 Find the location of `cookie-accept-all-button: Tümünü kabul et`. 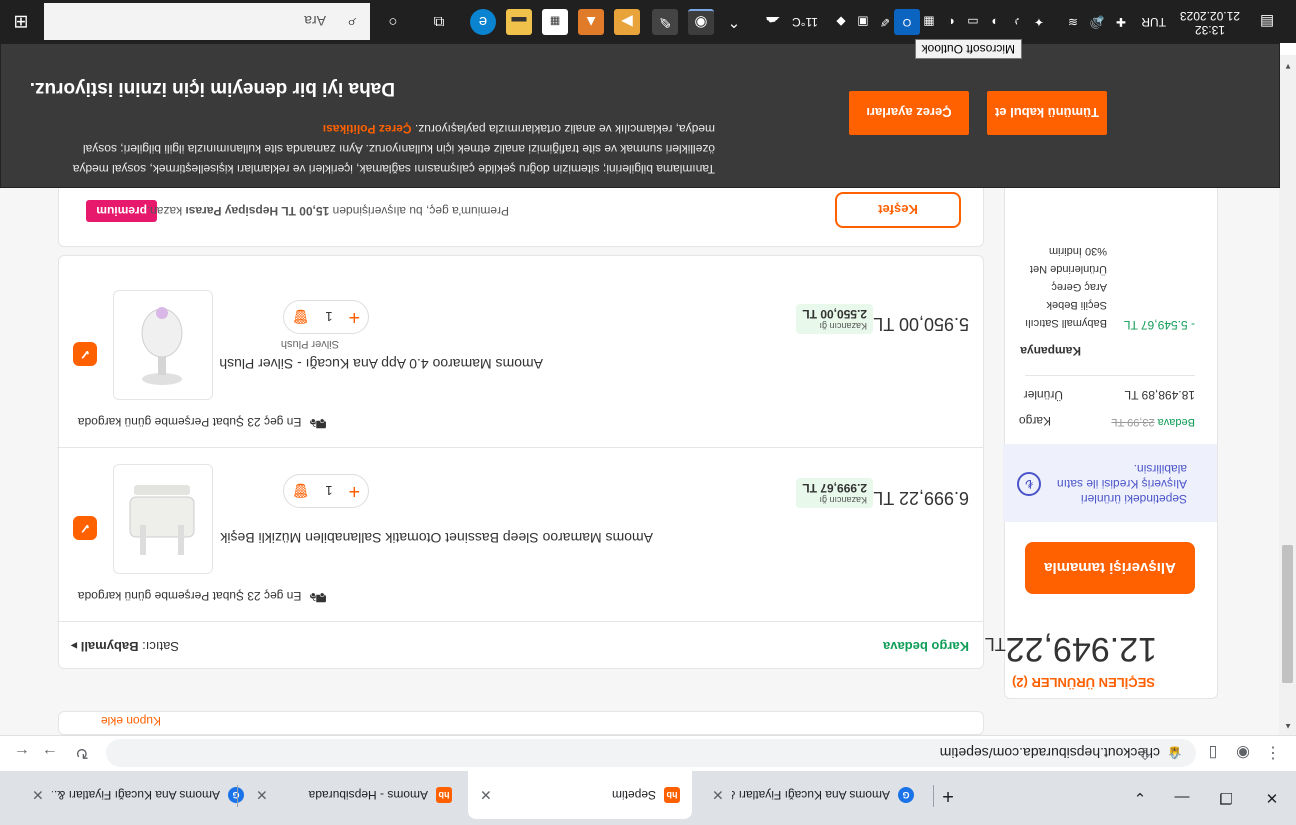

cookie-accept-all-button: Tümünü kabul et is located at coordinates (1047, 113).